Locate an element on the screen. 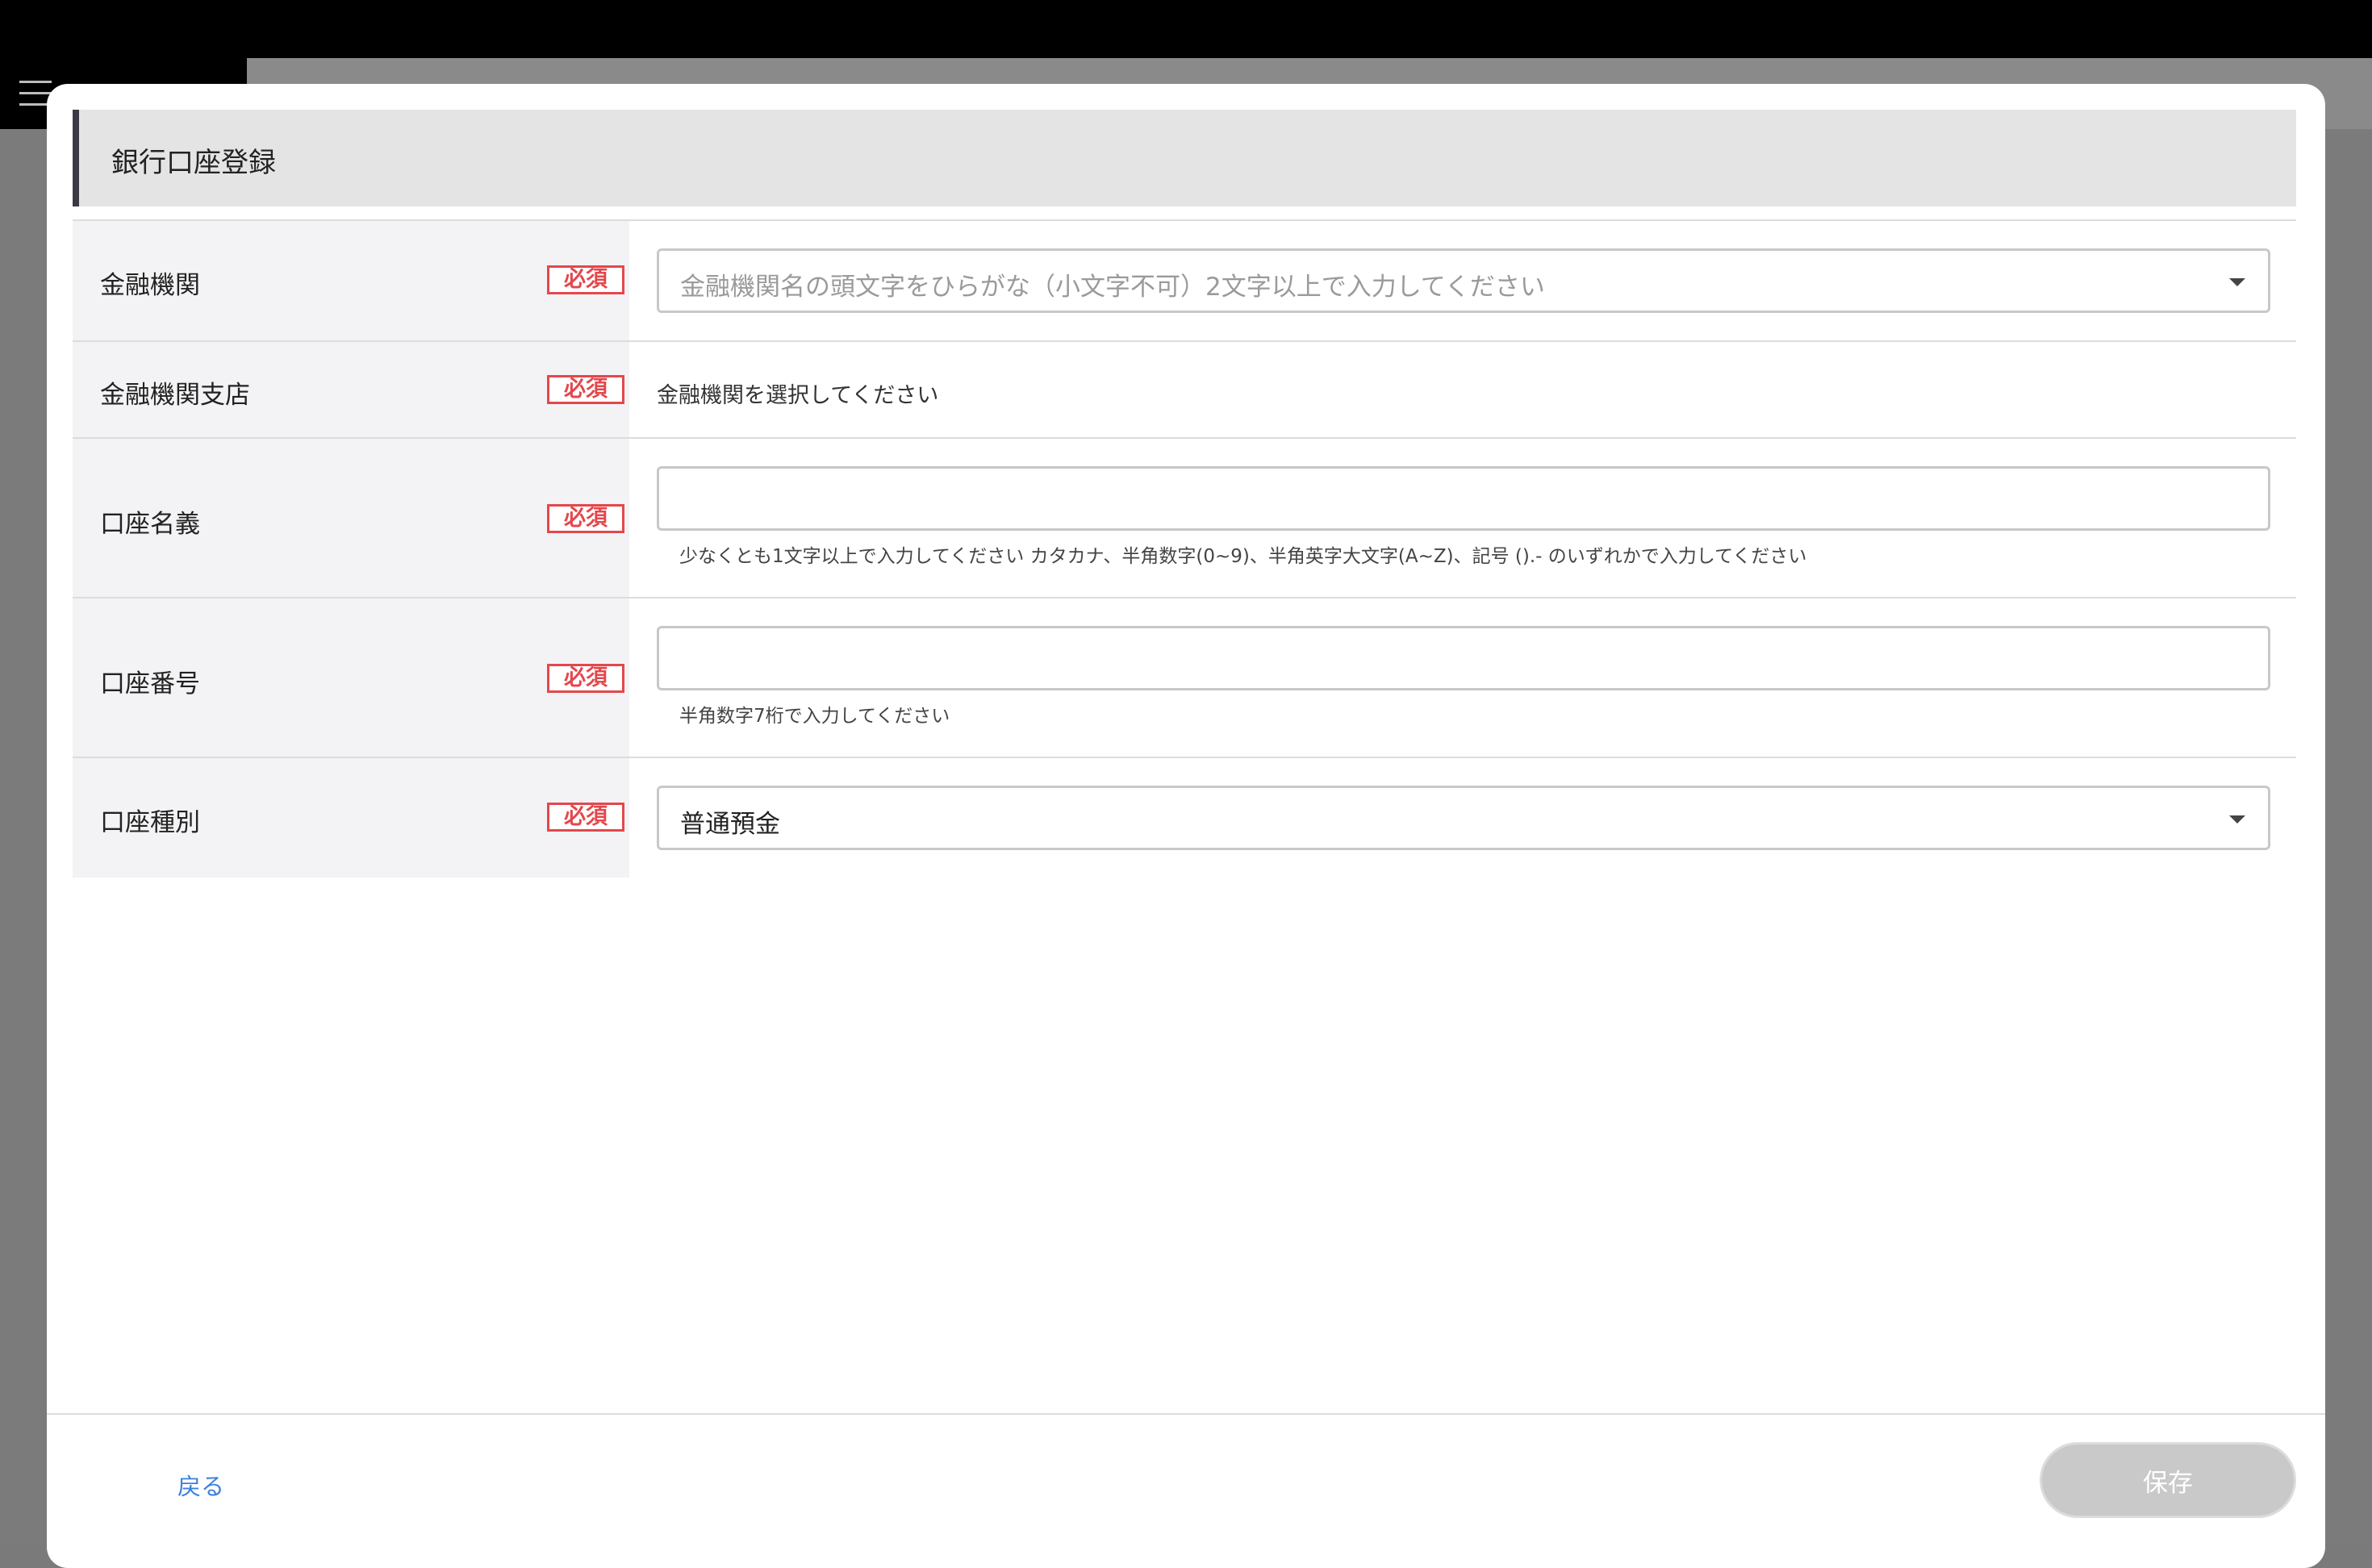  label-account-holder: 口座名義 is located at coordinates (150, 524).